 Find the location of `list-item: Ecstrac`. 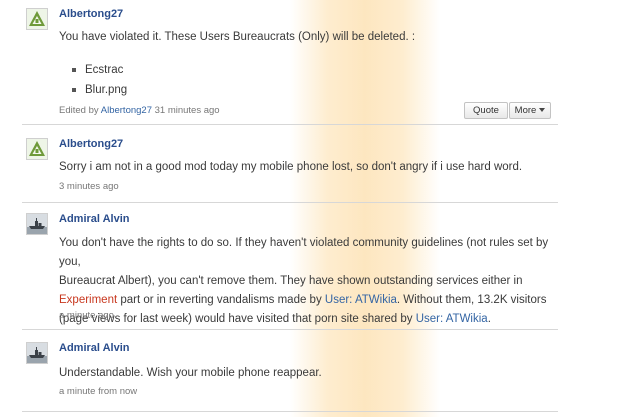

list-item: Ecstrac is located at coordinates (99, 70).